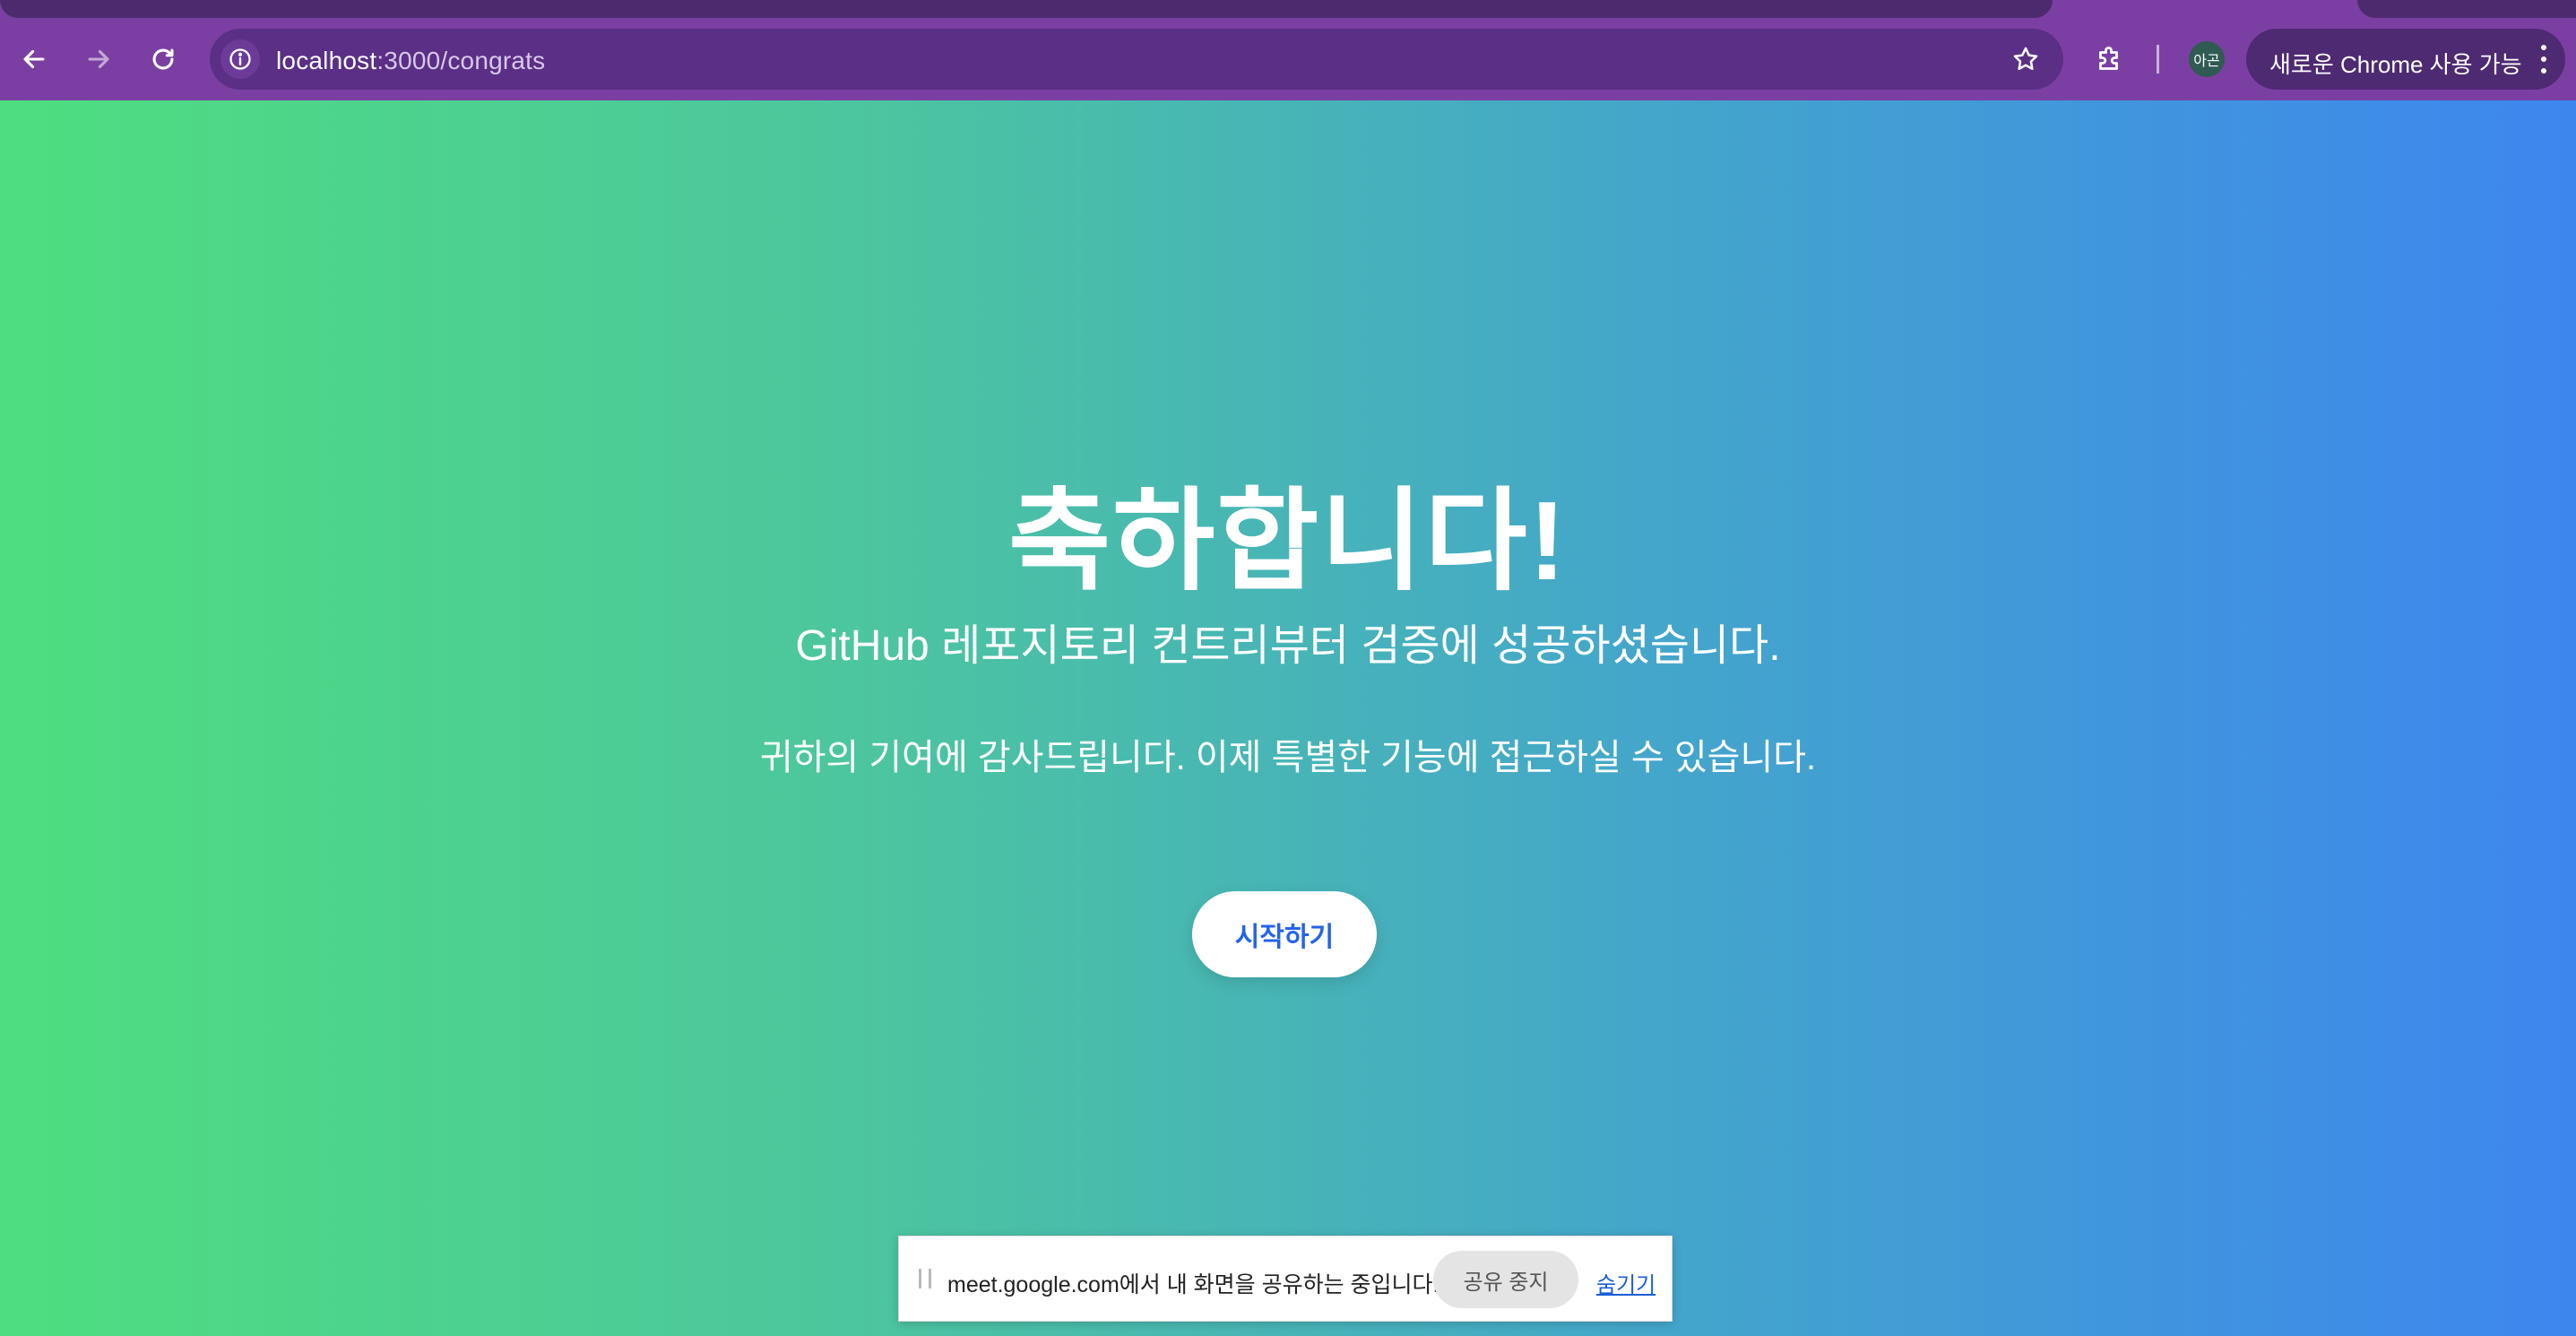 This screenshot has height=1336, width=2576. Describe the element at coordinates (2544, 60) in the screenshot. I see `kebab-menu-icon` at that location.